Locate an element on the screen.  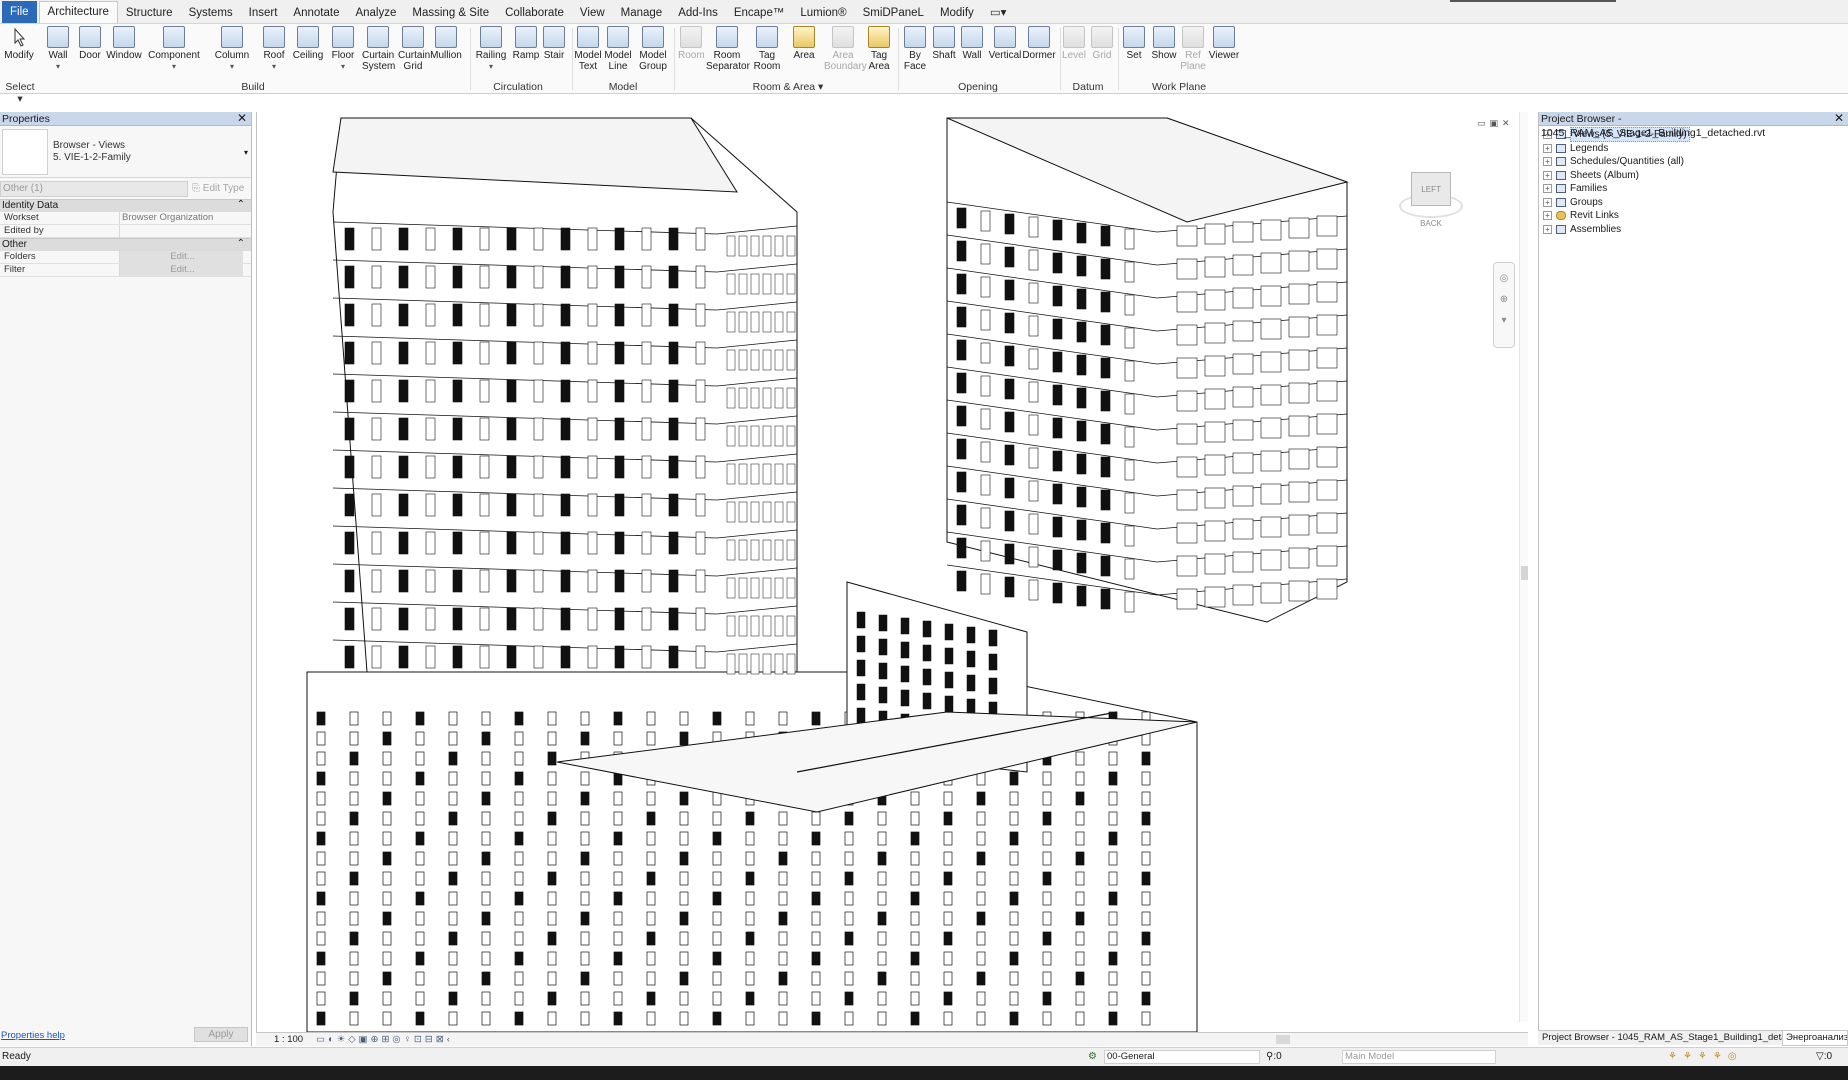
tab-file: File is located at coordinates (19, 12).